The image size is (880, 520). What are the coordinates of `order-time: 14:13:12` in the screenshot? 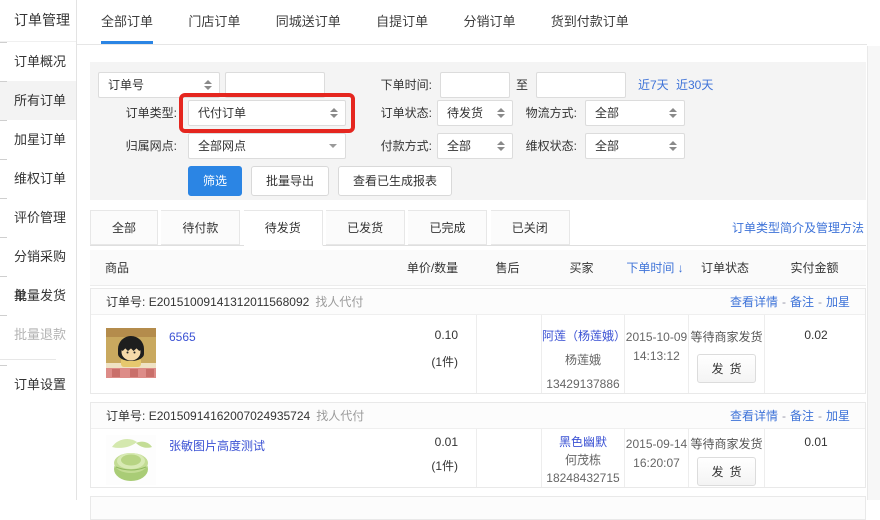 It's located at (656, 356).